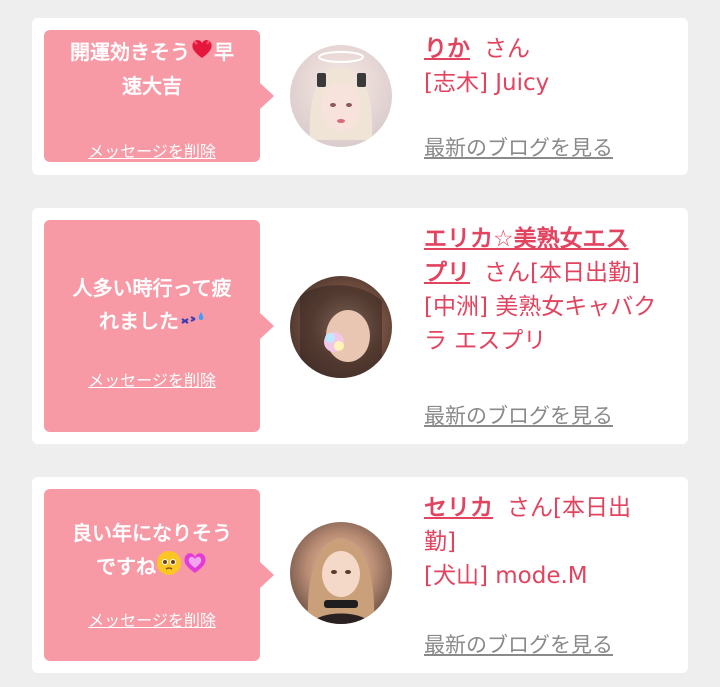  What do you see at coordinates (152, 305) in the screenshot?
I see `message-text: 人多い時行って疲 れました` at bounding box center [152, 305].